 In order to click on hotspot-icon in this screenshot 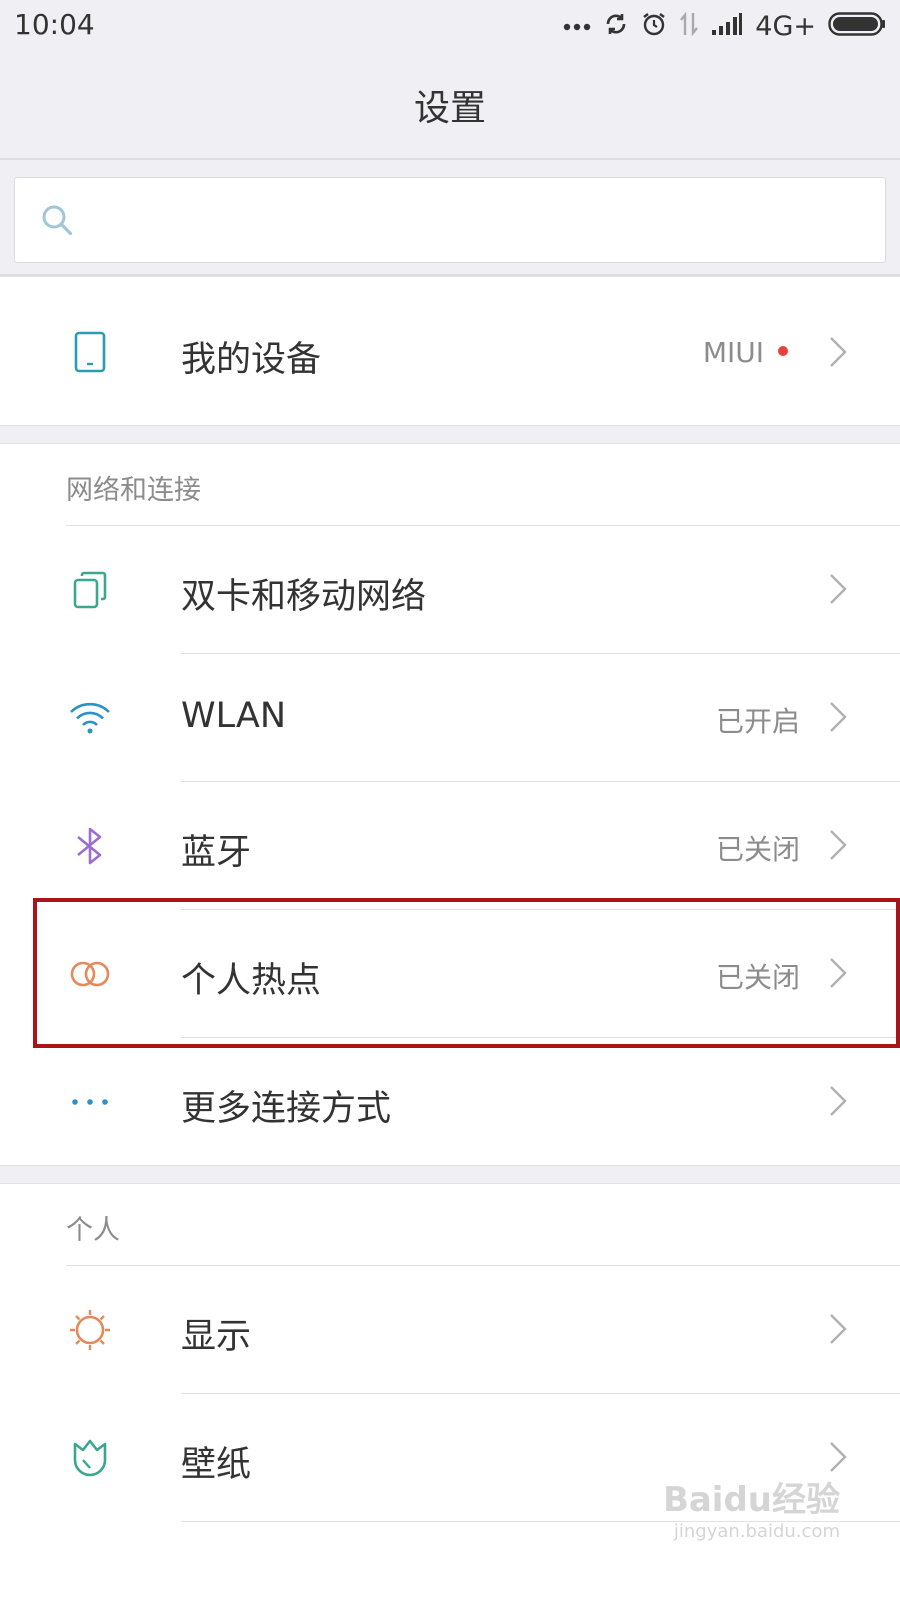, I will do `click(90, 974)`.